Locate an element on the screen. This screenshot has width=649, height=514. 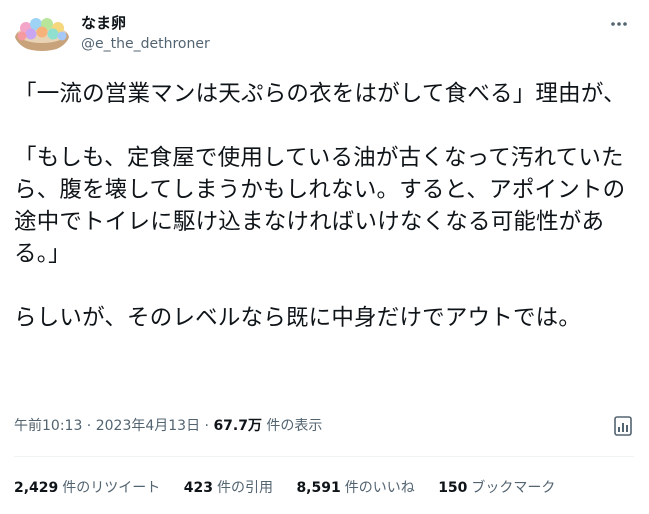
tweet-meta: 午前10:13 · 2023年4月13日 · 67.7万 件の表示 is located at coordinates (324, 427).